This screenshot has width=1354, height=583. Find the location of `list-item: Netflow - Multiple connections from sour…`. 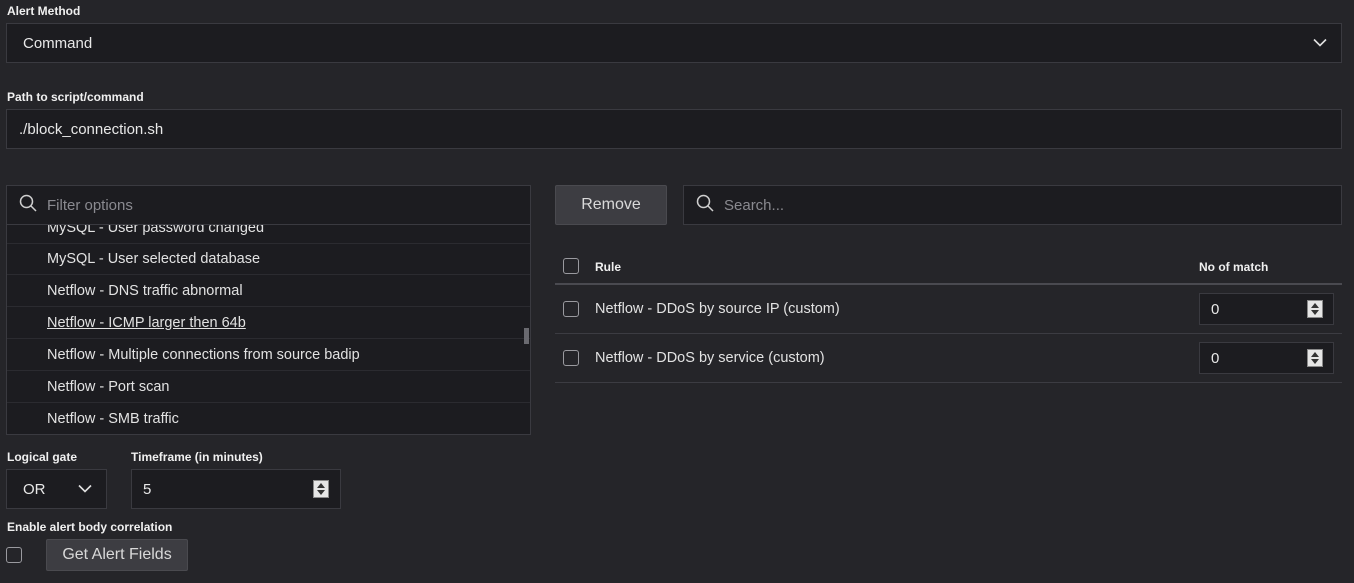

list-item: Netflow - Multiple connections from sour… is located at coordinates (268, 355).